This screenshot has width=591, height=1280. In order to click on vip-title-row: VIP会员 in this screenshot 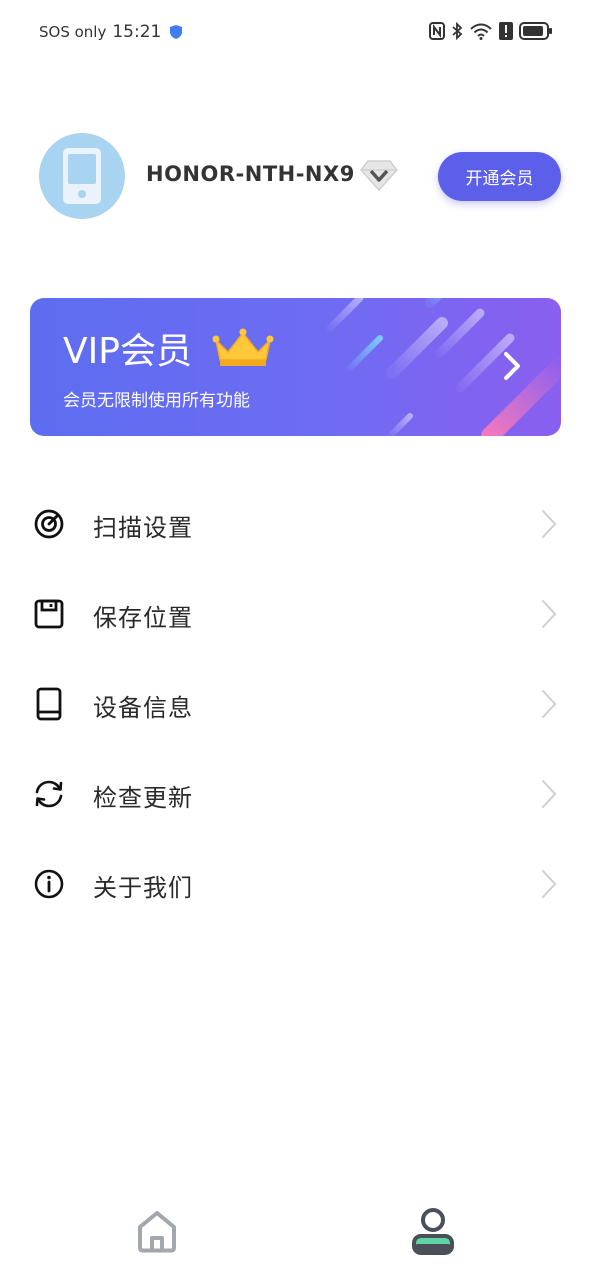, I will do `click(168, 348)`.